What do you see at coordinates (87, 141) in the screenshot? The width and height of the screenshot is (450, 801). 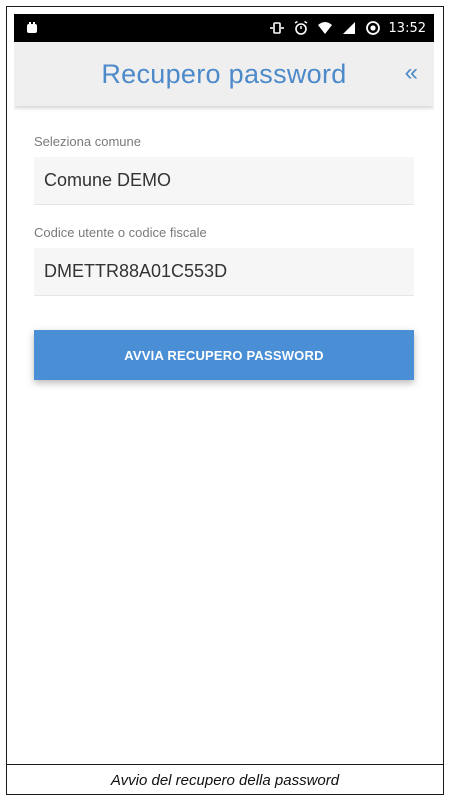 I see `comune-label: Seleziona comune` at bounding box center [87, 141].